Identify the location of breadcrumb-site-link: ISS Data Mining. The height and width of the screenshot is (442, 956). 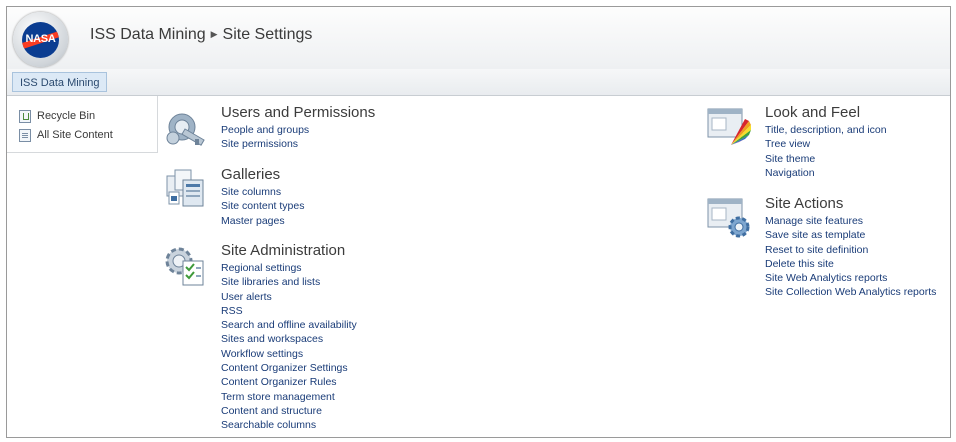
(148, 34).